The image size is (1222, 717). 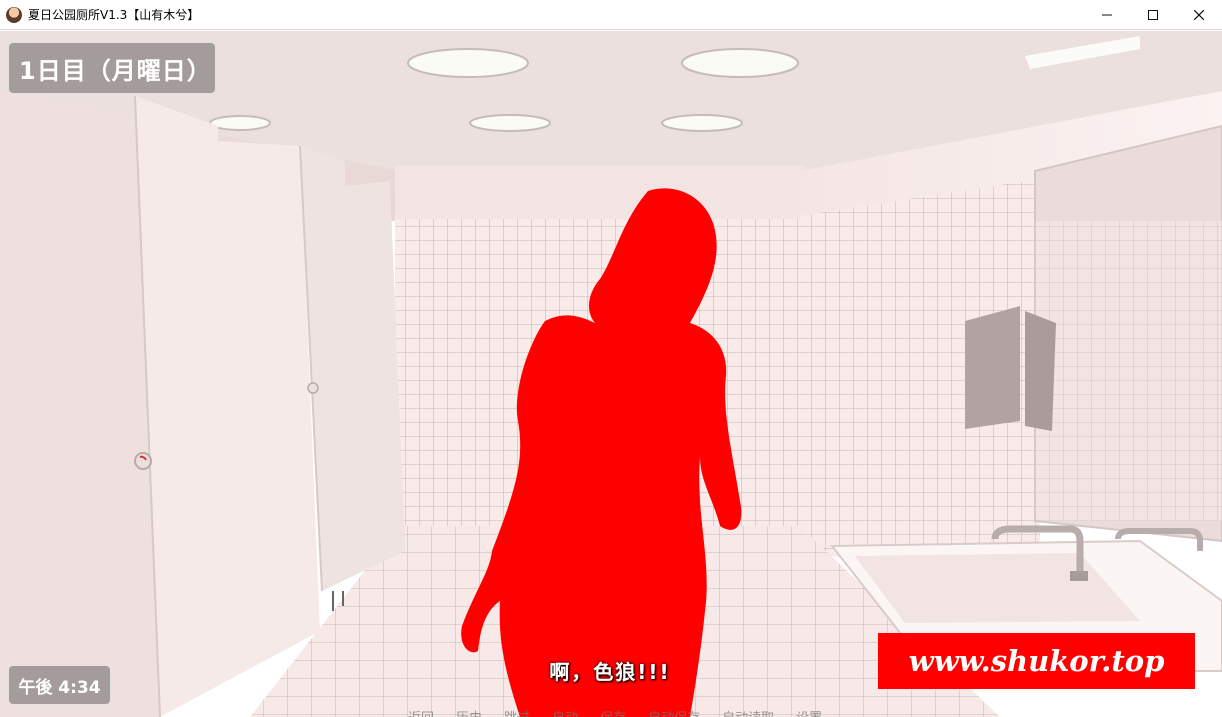 I want to click on menu-quickload-button: 自动读取, so click(x=748, y=712).